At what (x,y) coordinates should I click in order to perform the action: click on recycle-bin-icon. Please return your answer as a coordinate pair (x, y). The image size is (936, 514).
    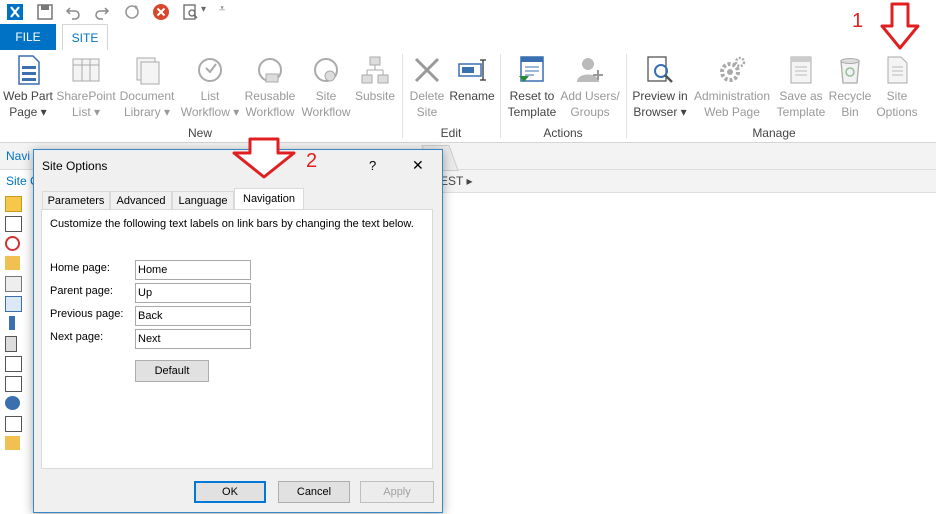
    Looking at the image, I should click on (850, 71).